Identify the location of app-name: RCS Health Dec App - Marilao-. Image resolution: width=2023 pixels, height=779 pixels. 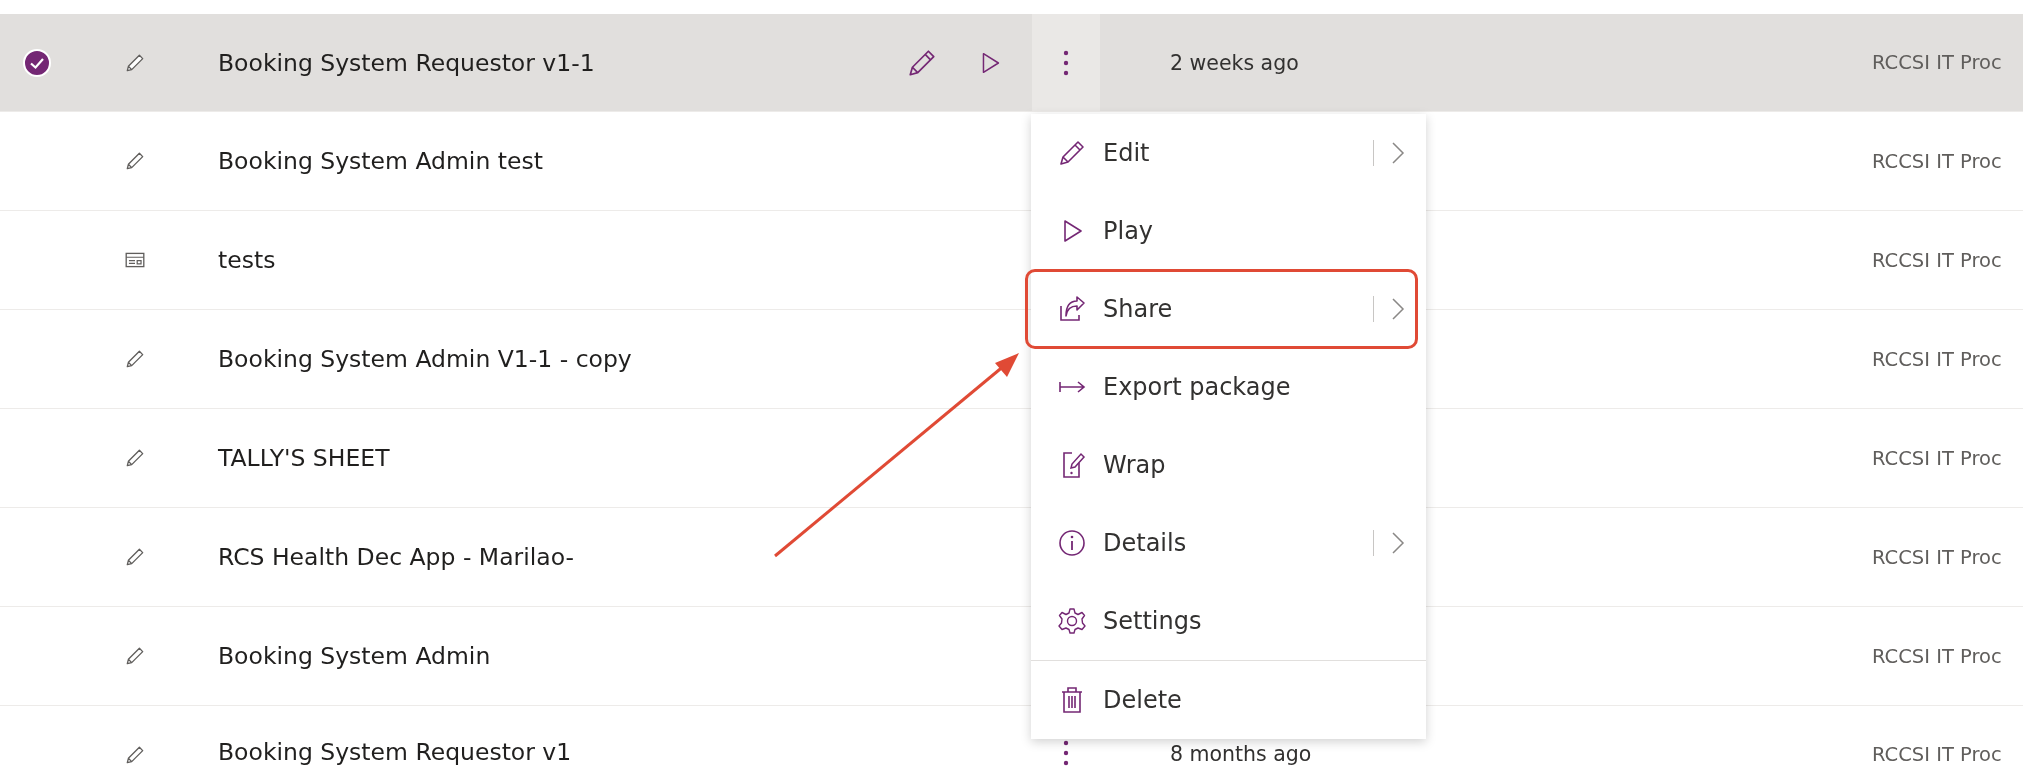
(396, 557).